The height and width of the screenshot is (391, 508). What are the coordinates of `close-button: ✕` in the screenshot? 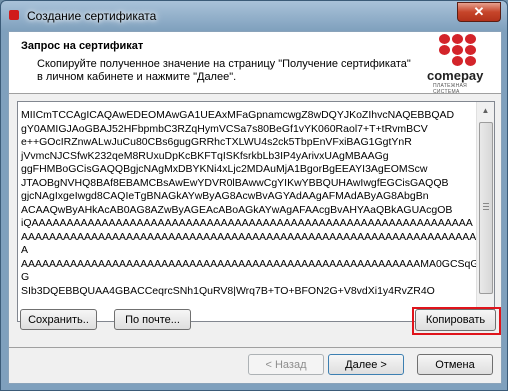 It's located at (479, 12).